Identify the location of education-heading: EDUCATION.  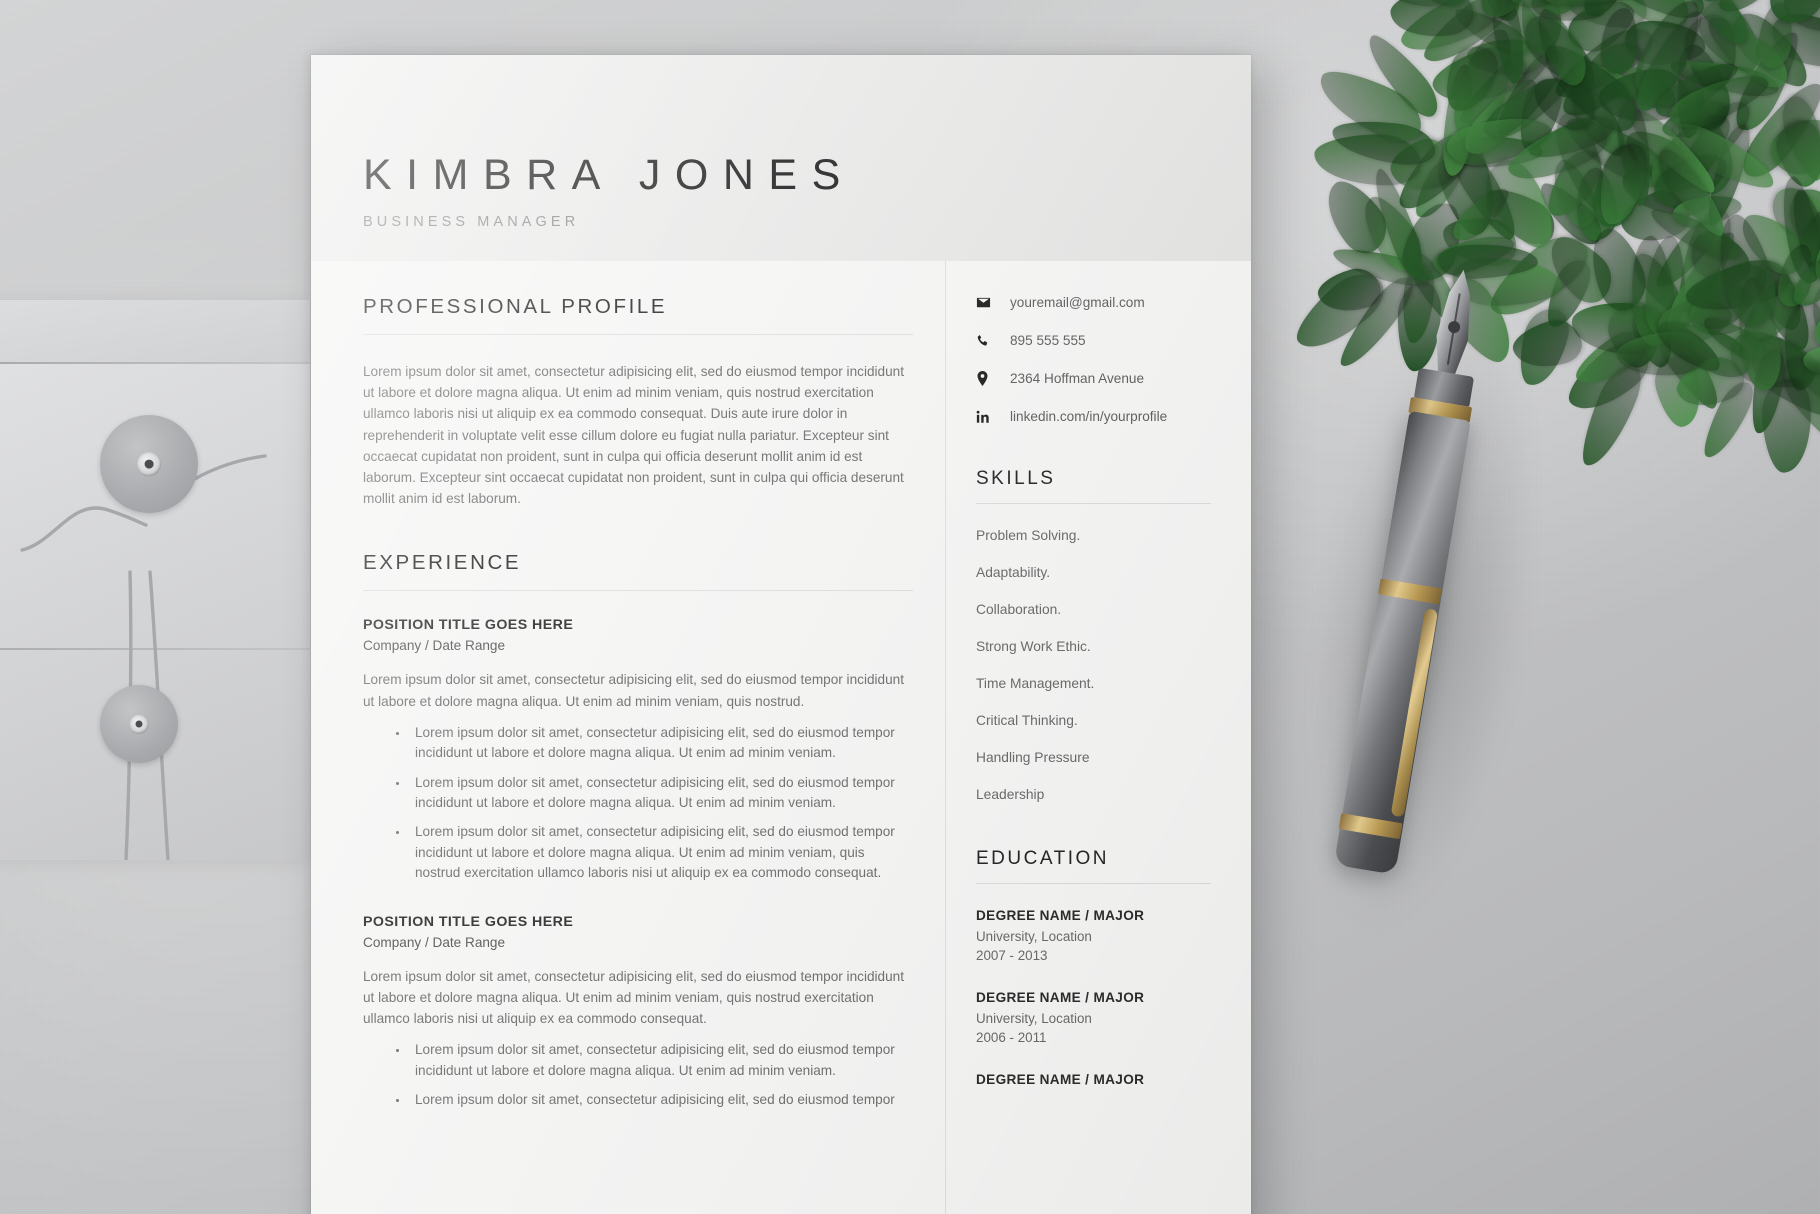
(1042, 858).